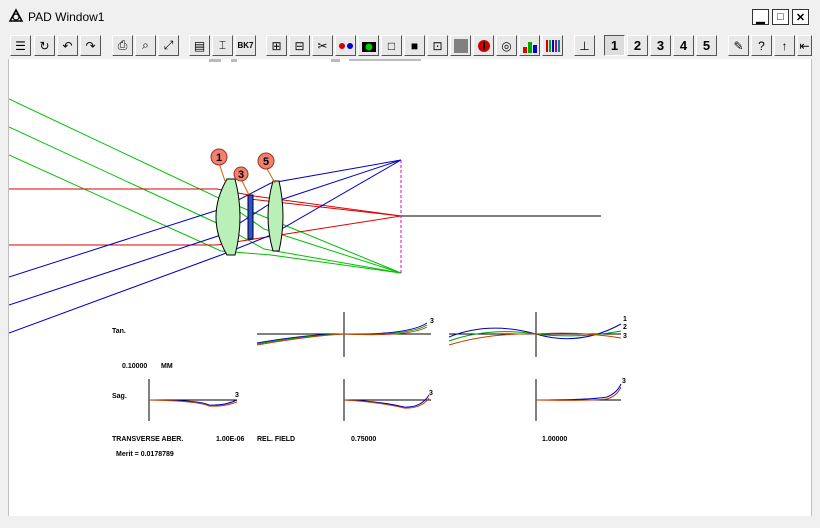  I want to click on spectrum-icon, so click(552, 45).